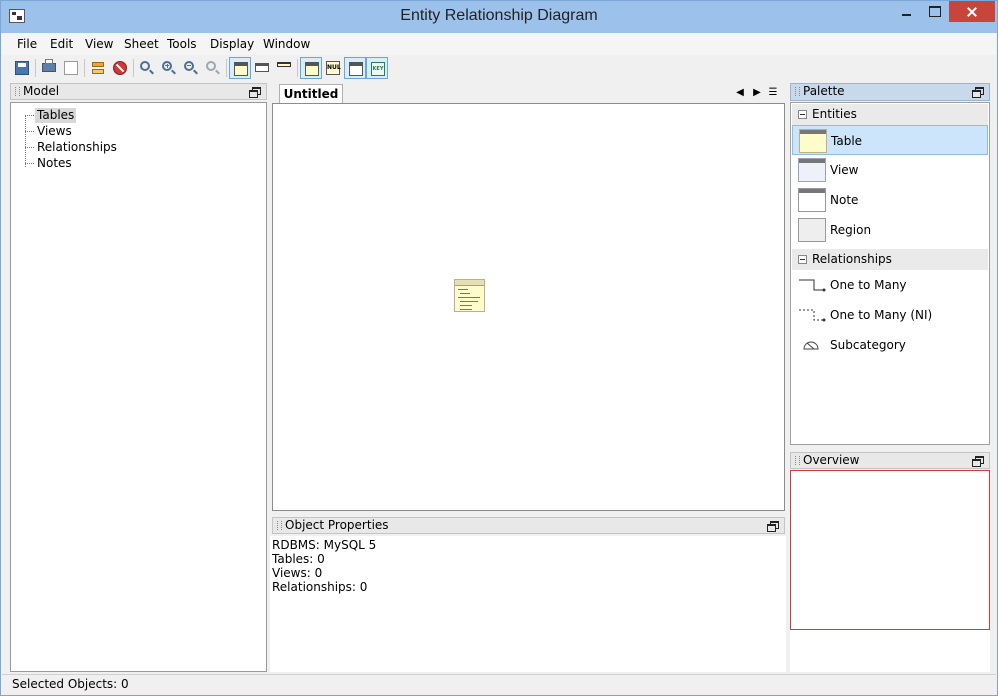 This screenshot has width=998, height=696. I want to click on one-to-many-icon, so click(812, 285).